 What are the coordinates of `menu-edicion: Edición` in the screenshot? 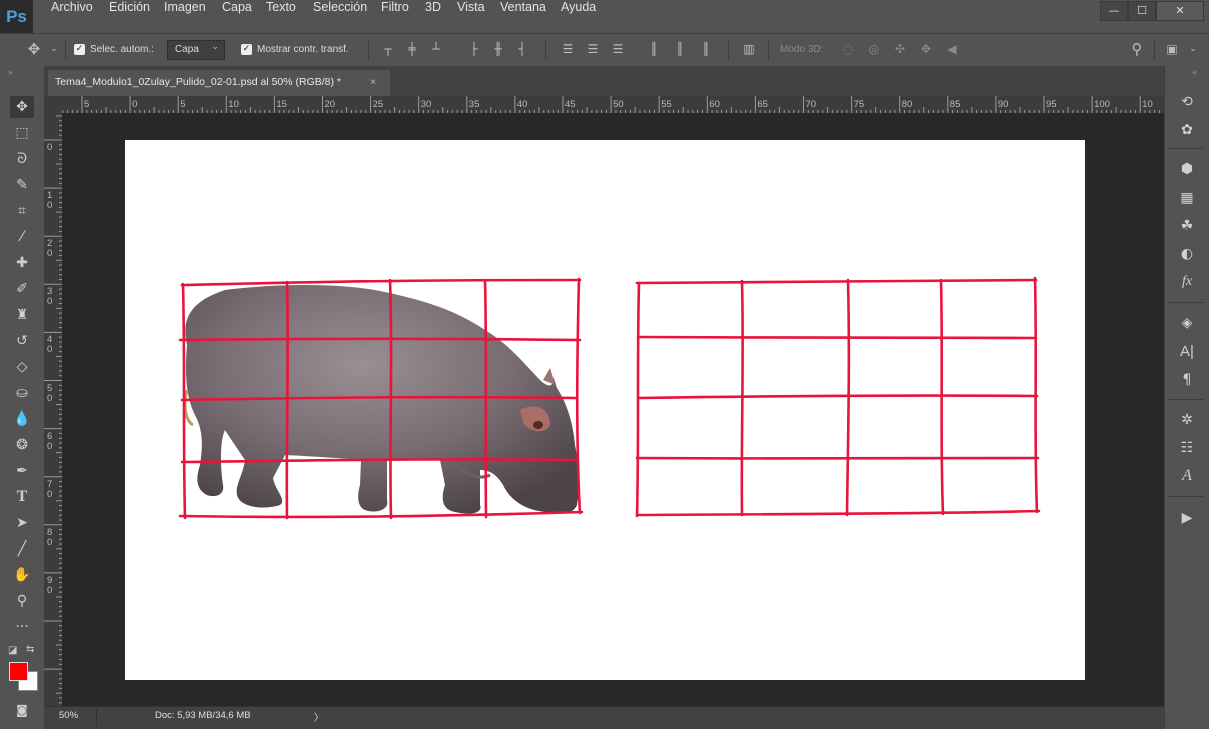 It's located at (129, 16).